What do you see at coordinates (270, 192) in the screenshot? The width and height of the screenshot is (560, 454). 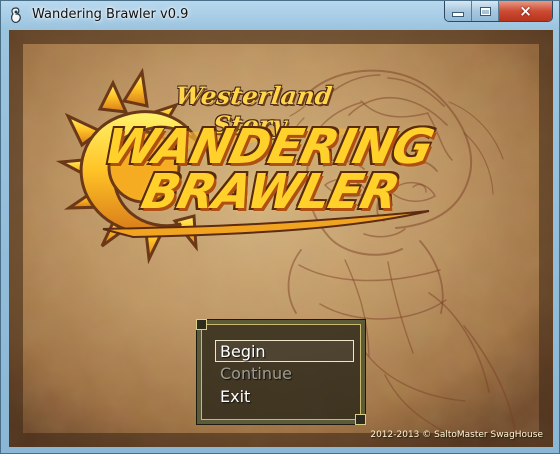 I see `game-logo-title-line-2: BRAWLER` at bounding box center [270, 192].